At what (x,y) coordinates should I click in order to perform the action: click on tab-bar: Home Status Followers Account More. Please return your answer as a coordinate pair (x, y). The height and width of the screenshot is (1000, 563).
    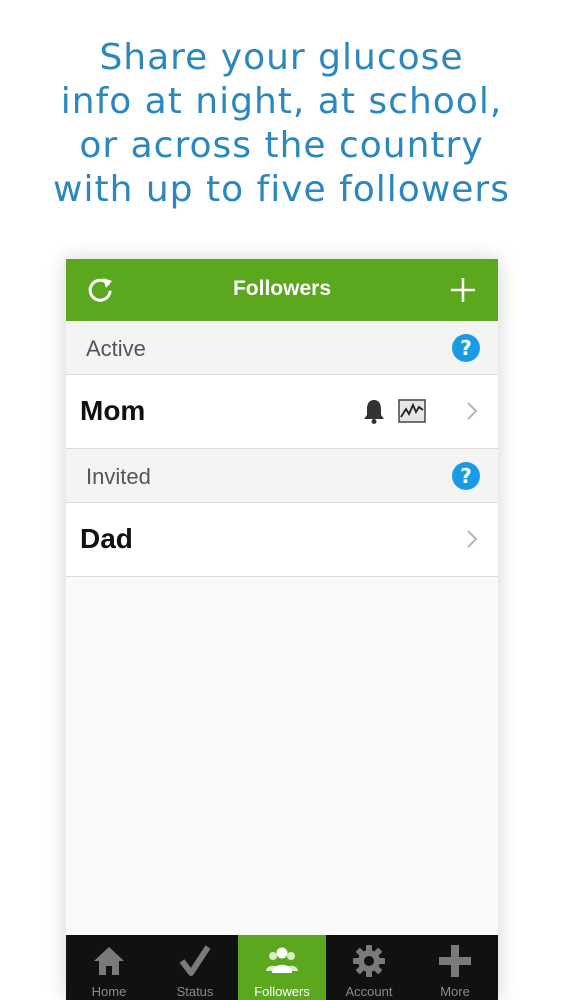
    Looking at the image, I should click on (282, 967).